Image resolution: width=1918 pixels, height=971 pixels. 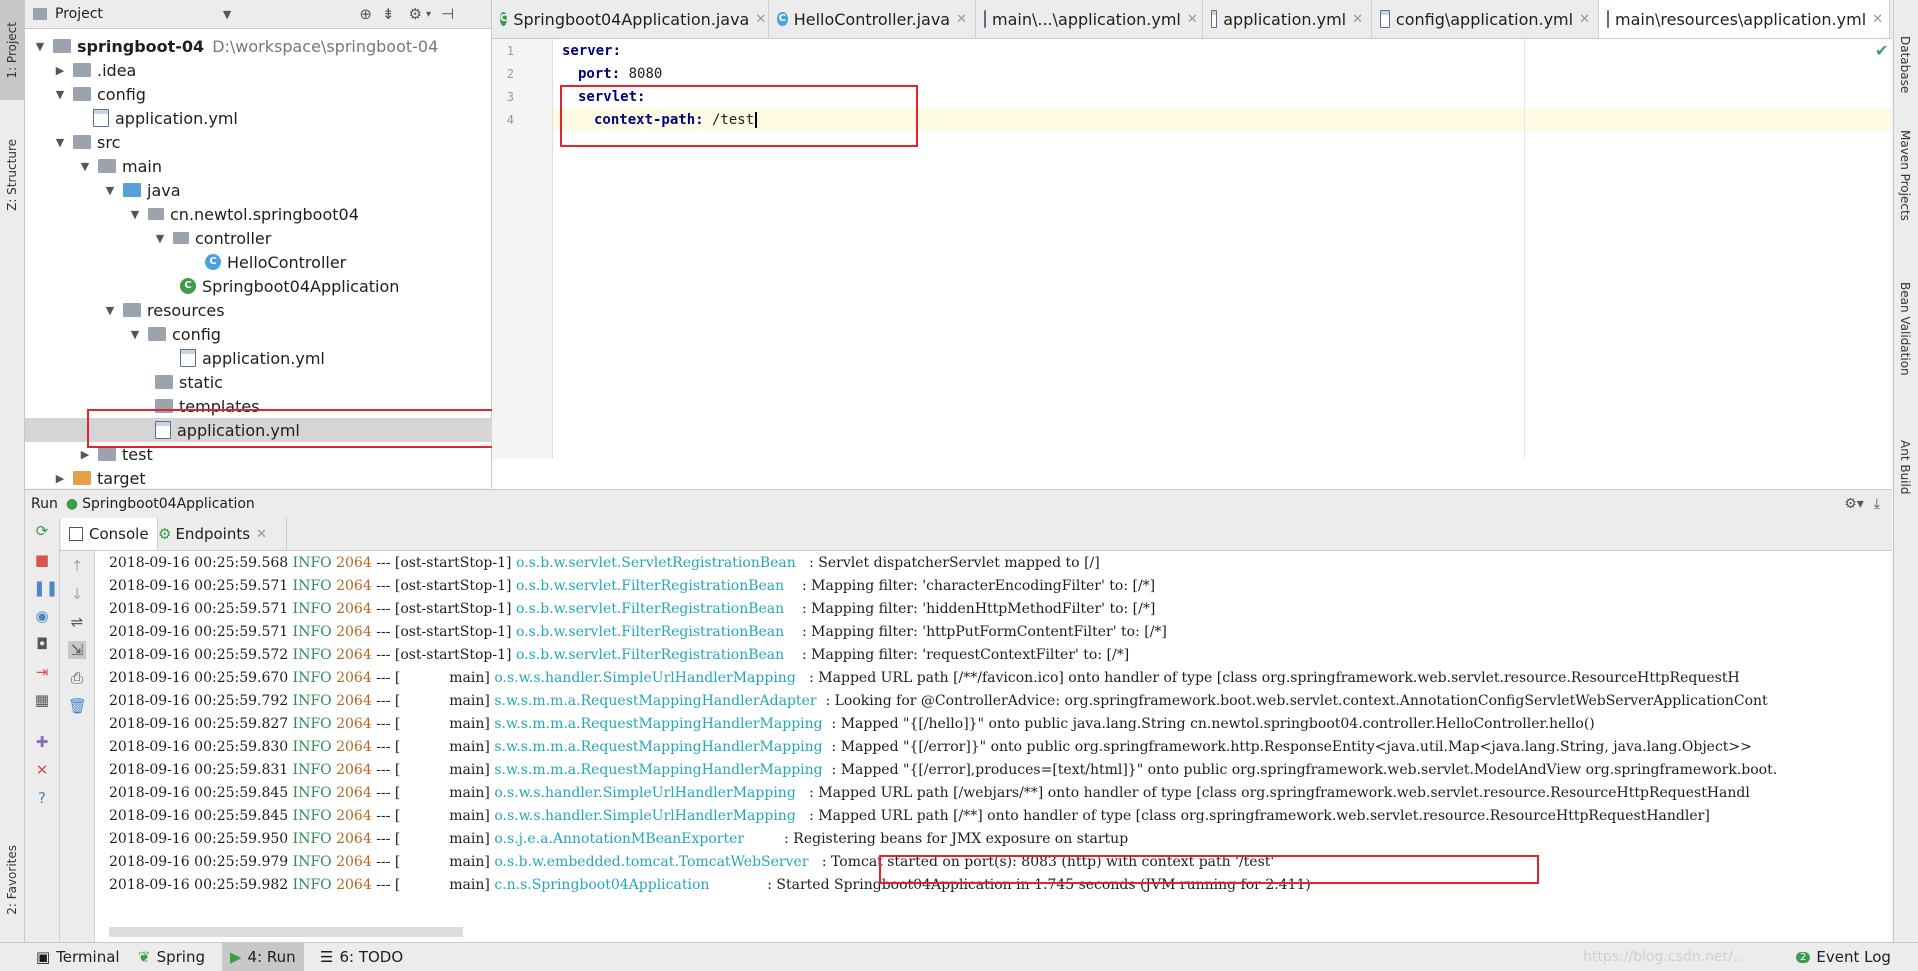 I want to click on tab-endpoints: ⚙ Endpoints ✕, so click(x=218, y=534).